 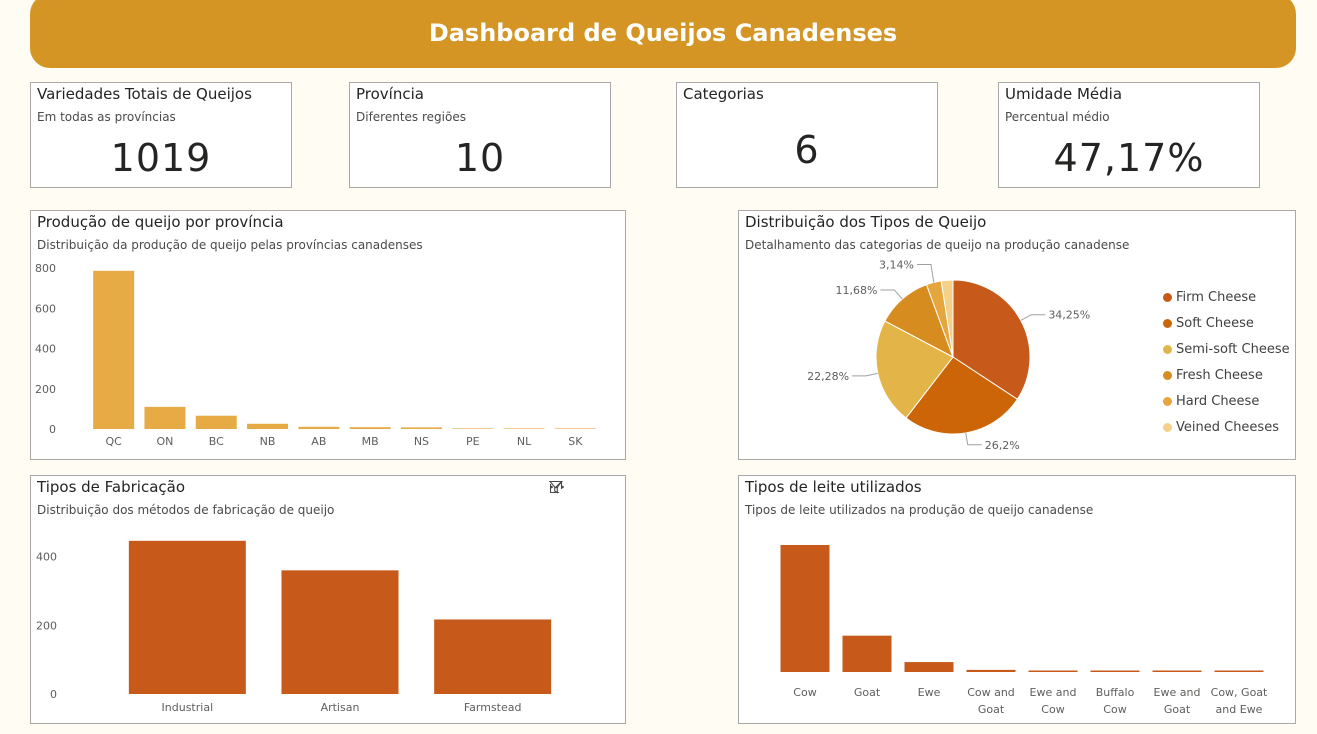 What do you see at coordinates (991, 701) in the screenshot?
I see `x-tick-label: Cow and Goat` at bounding box center [991, 701].